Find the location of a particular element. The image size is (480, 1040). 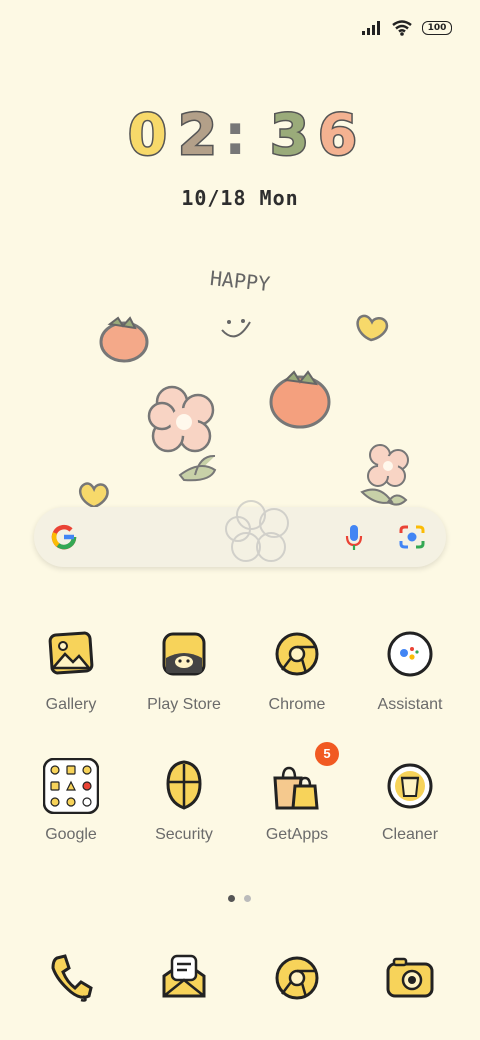

status-bar: 100 is located at coordinates (407, 28).